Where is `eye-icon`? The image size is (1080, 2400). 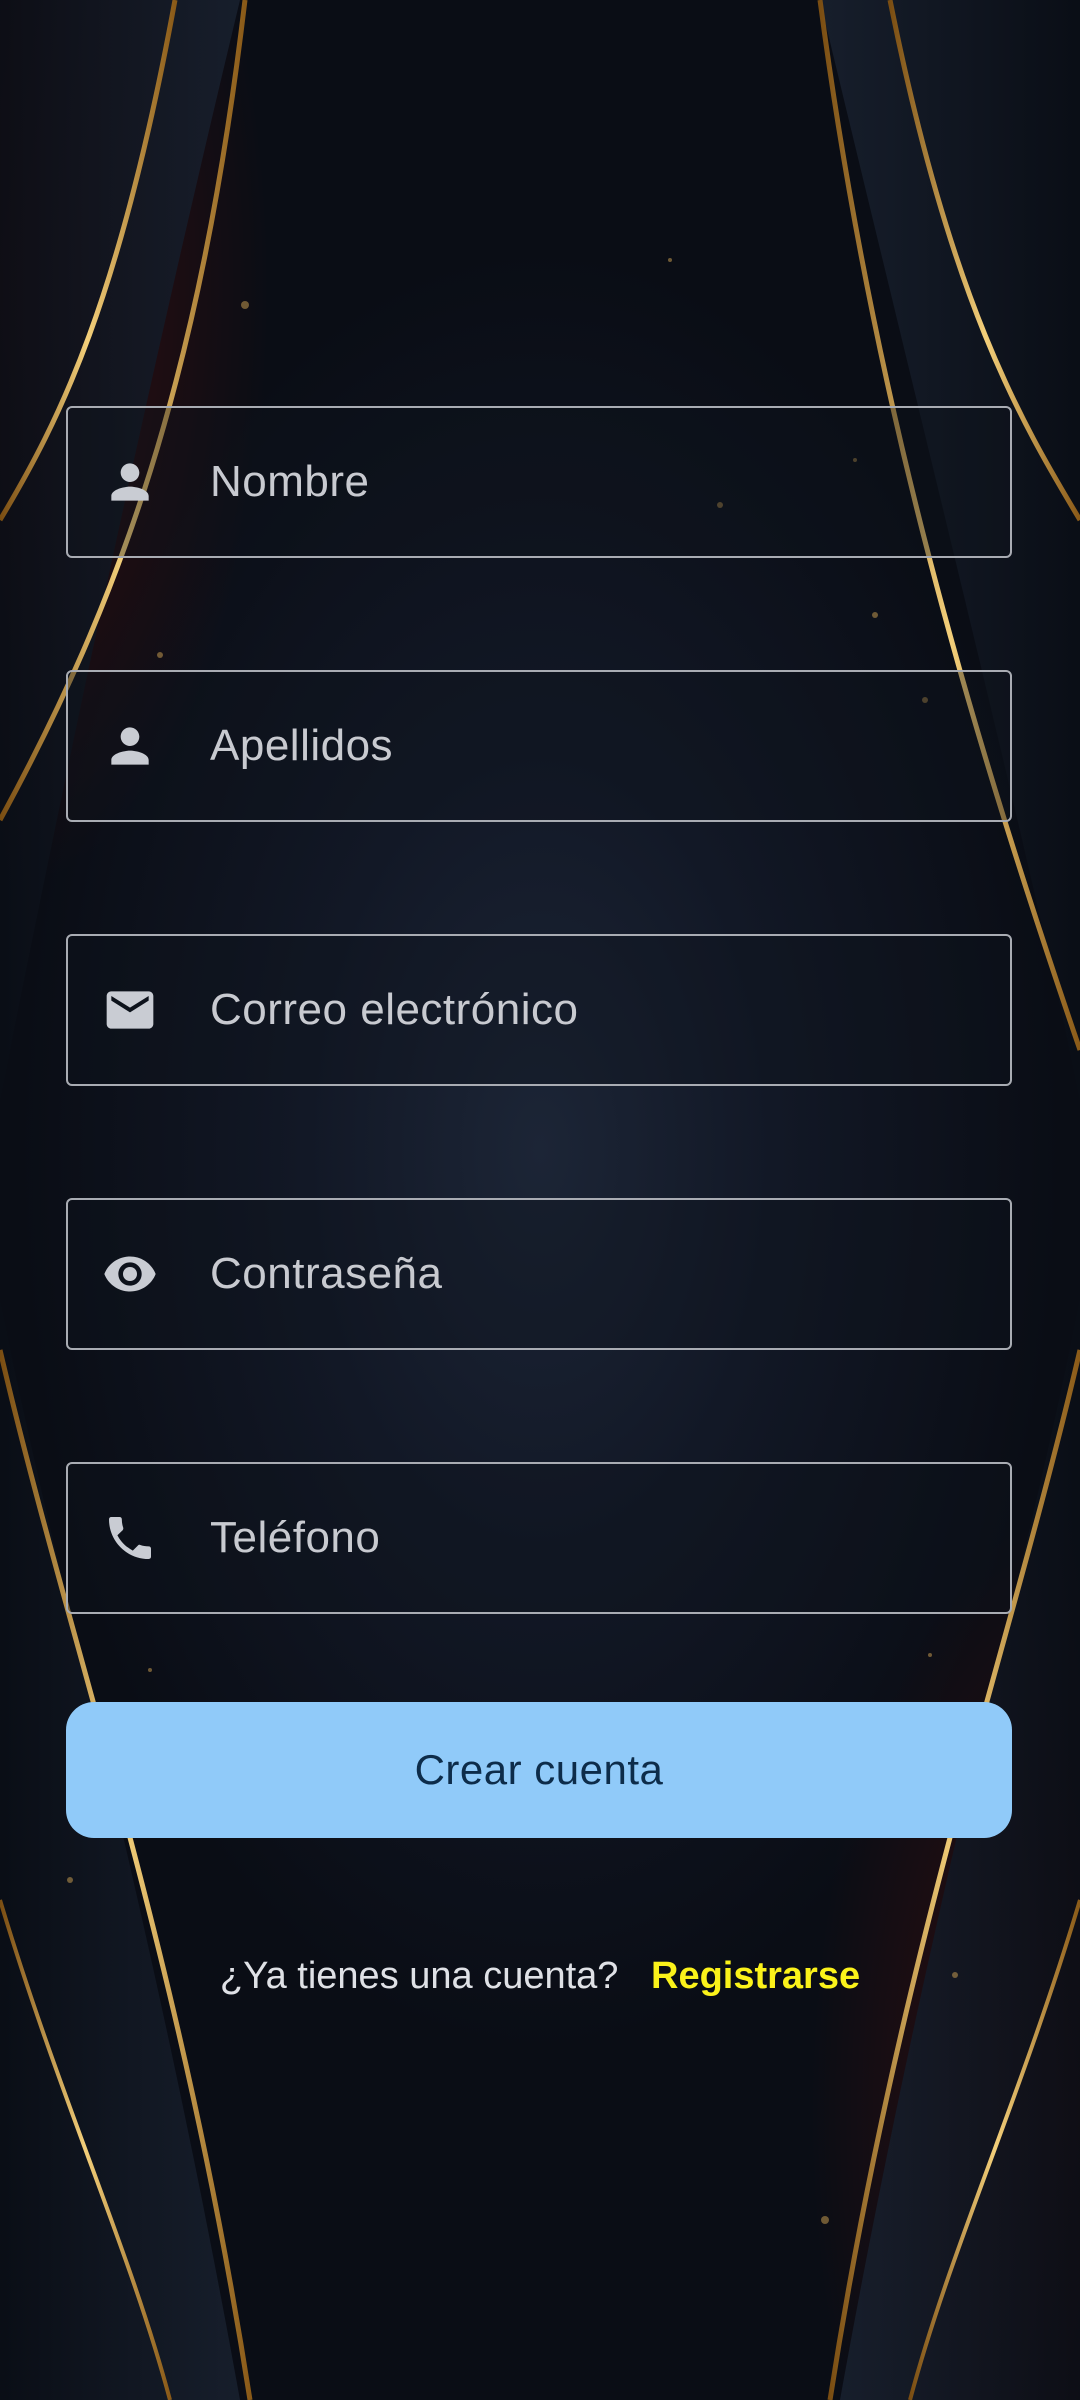 eye-icon is located at coordinates (130, 1274).